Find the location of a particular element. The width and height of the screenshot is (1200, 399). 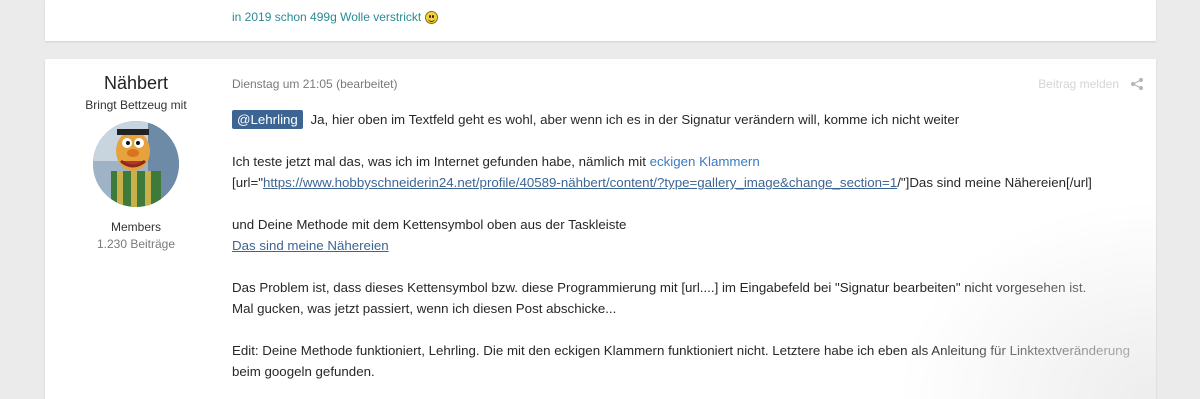

signature: in 2019 schon 499g Wolle verstrickt is located at coordinates (335, 17).